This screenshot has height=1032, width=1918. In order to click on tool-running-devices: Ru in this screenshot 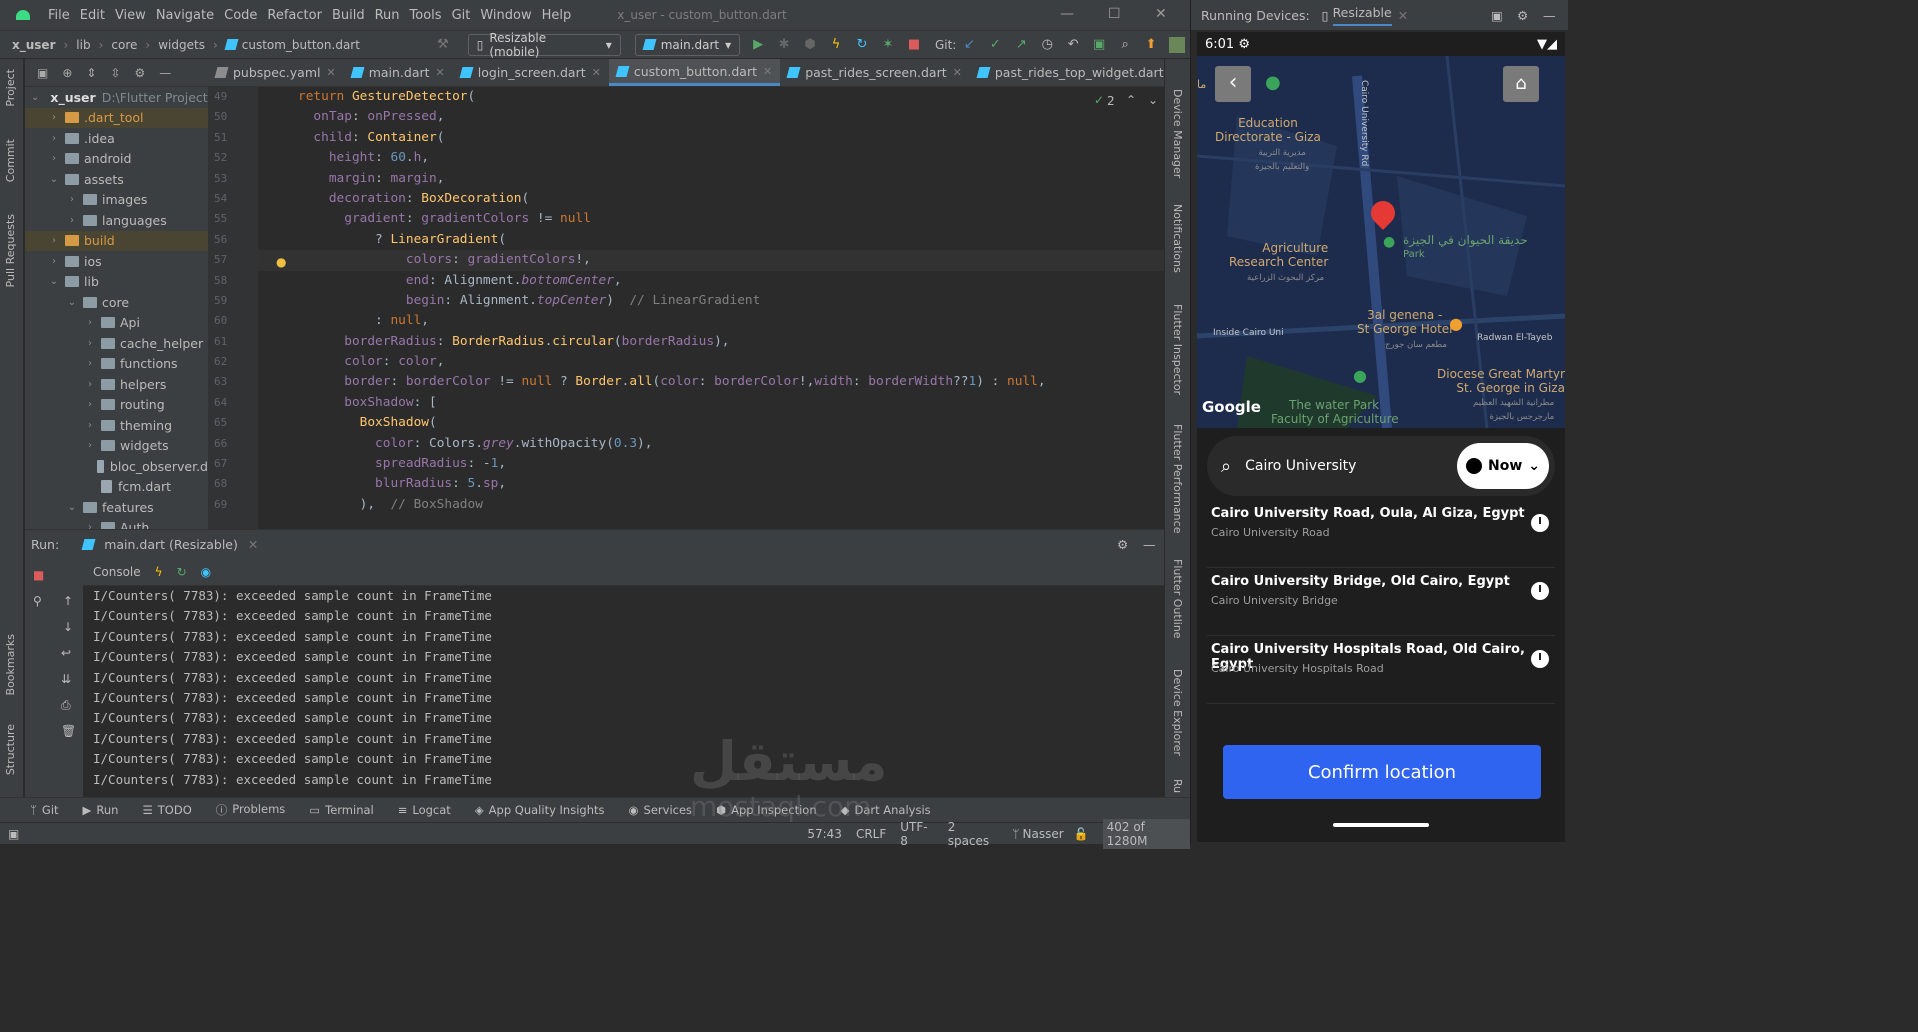, I will do `click(1177, 786)`.